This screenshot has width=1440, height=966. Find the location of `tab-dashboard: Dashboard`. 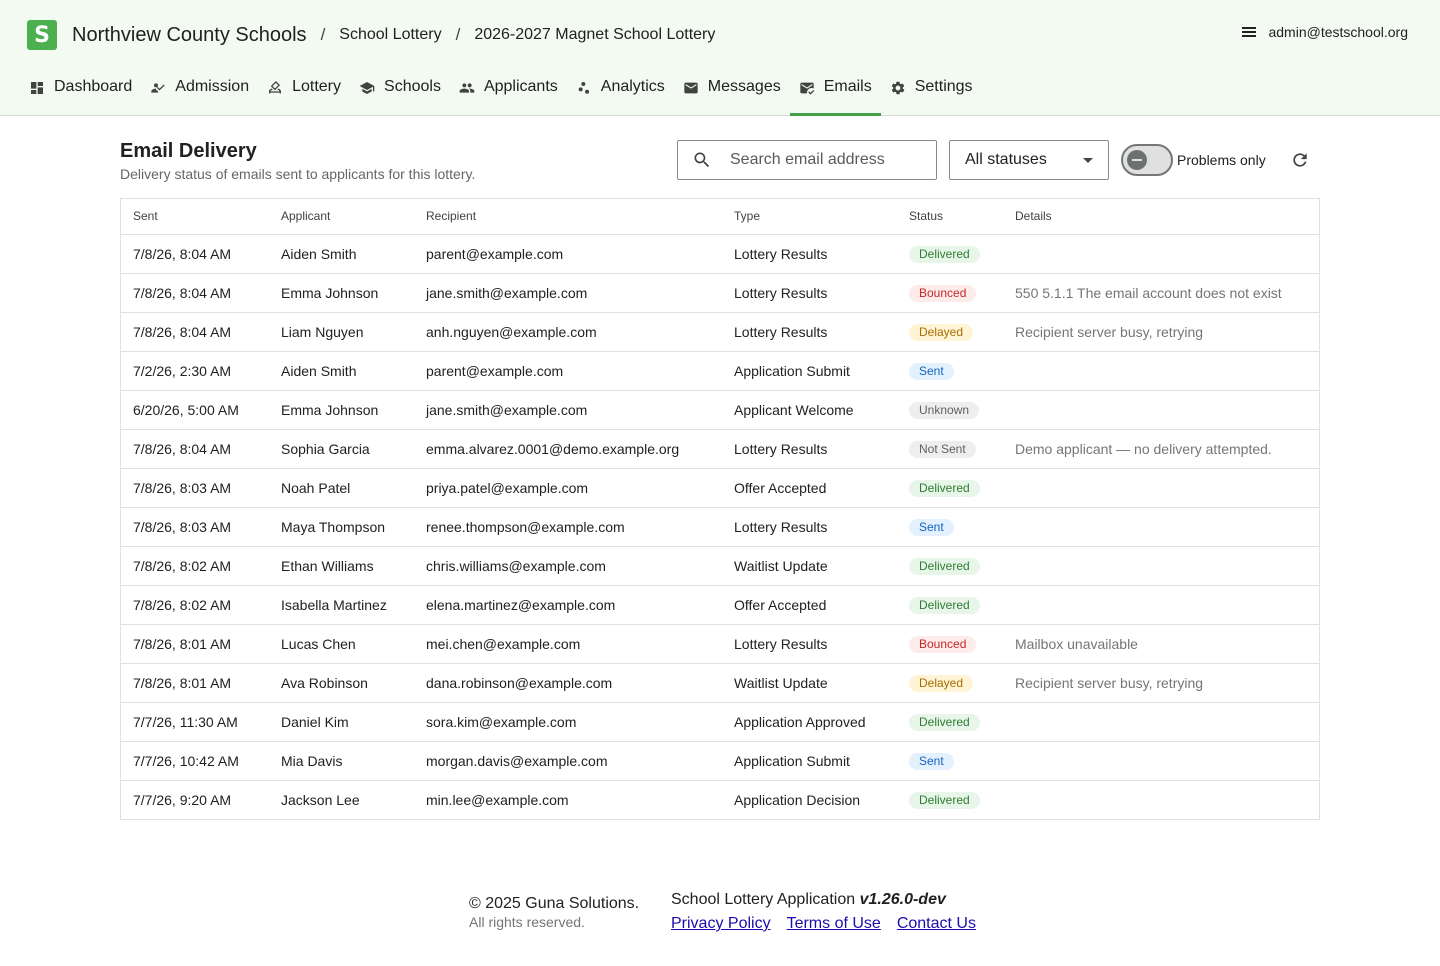

tab-dashboard: Dashboard is located at coordinates (80, 92).